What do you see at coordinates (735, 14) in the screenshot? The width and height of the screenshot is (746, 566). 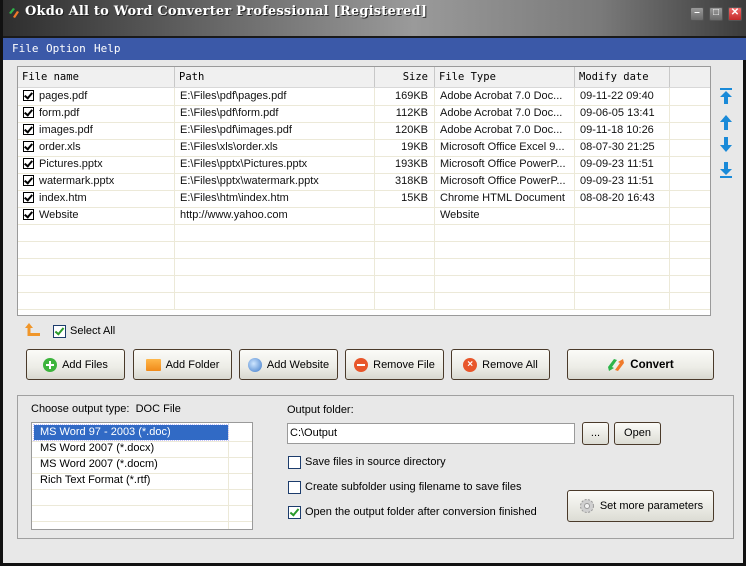 I see `close-button: ✕` at bounding box center [735, 14].